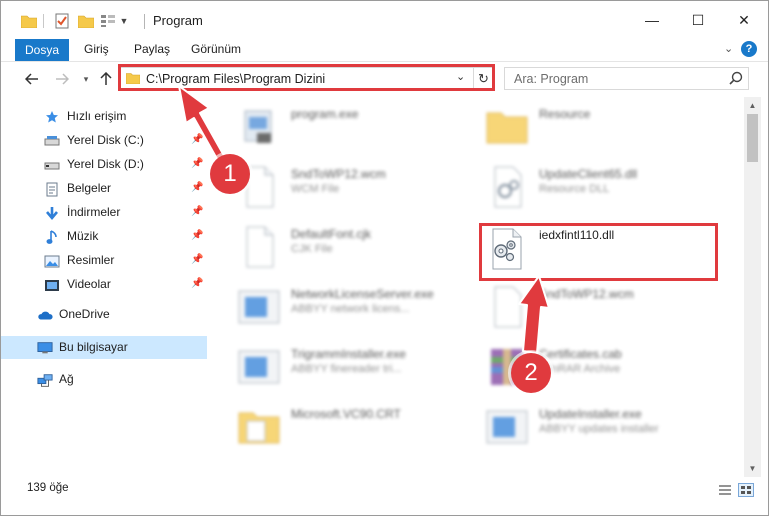 Image resolution: width=769 pixels, height=516 pixels. Describe the element at coordinates (45, 315) in the screenshot. I see `cloud-icon` at that location.